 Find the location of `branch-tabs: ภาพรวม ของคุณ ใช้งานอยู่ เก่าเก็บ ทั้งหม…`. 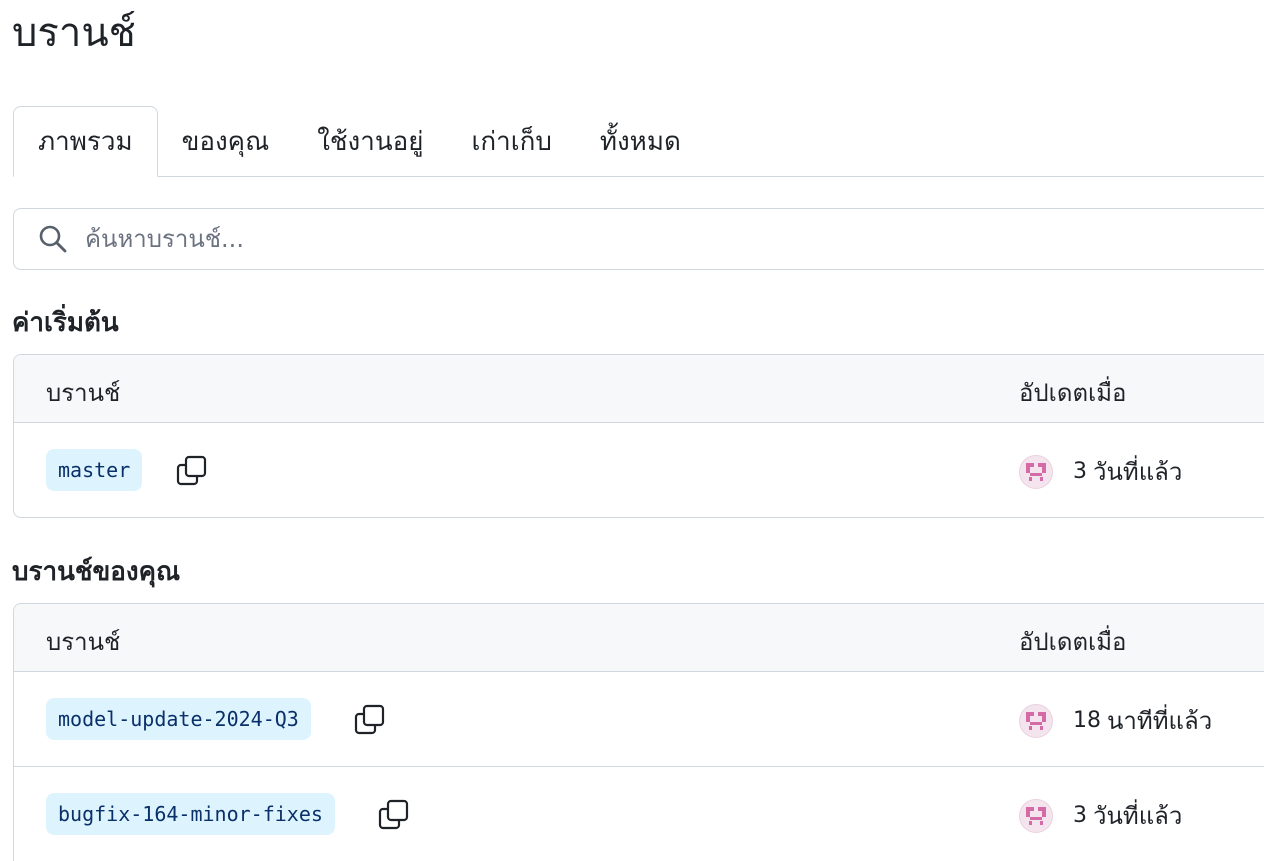

branch-tabs: ภาพรวม ของคุณ ใช้งานอยู่ เก่าเก็บ ทั้งหม… is located at coordinates (638, 141).